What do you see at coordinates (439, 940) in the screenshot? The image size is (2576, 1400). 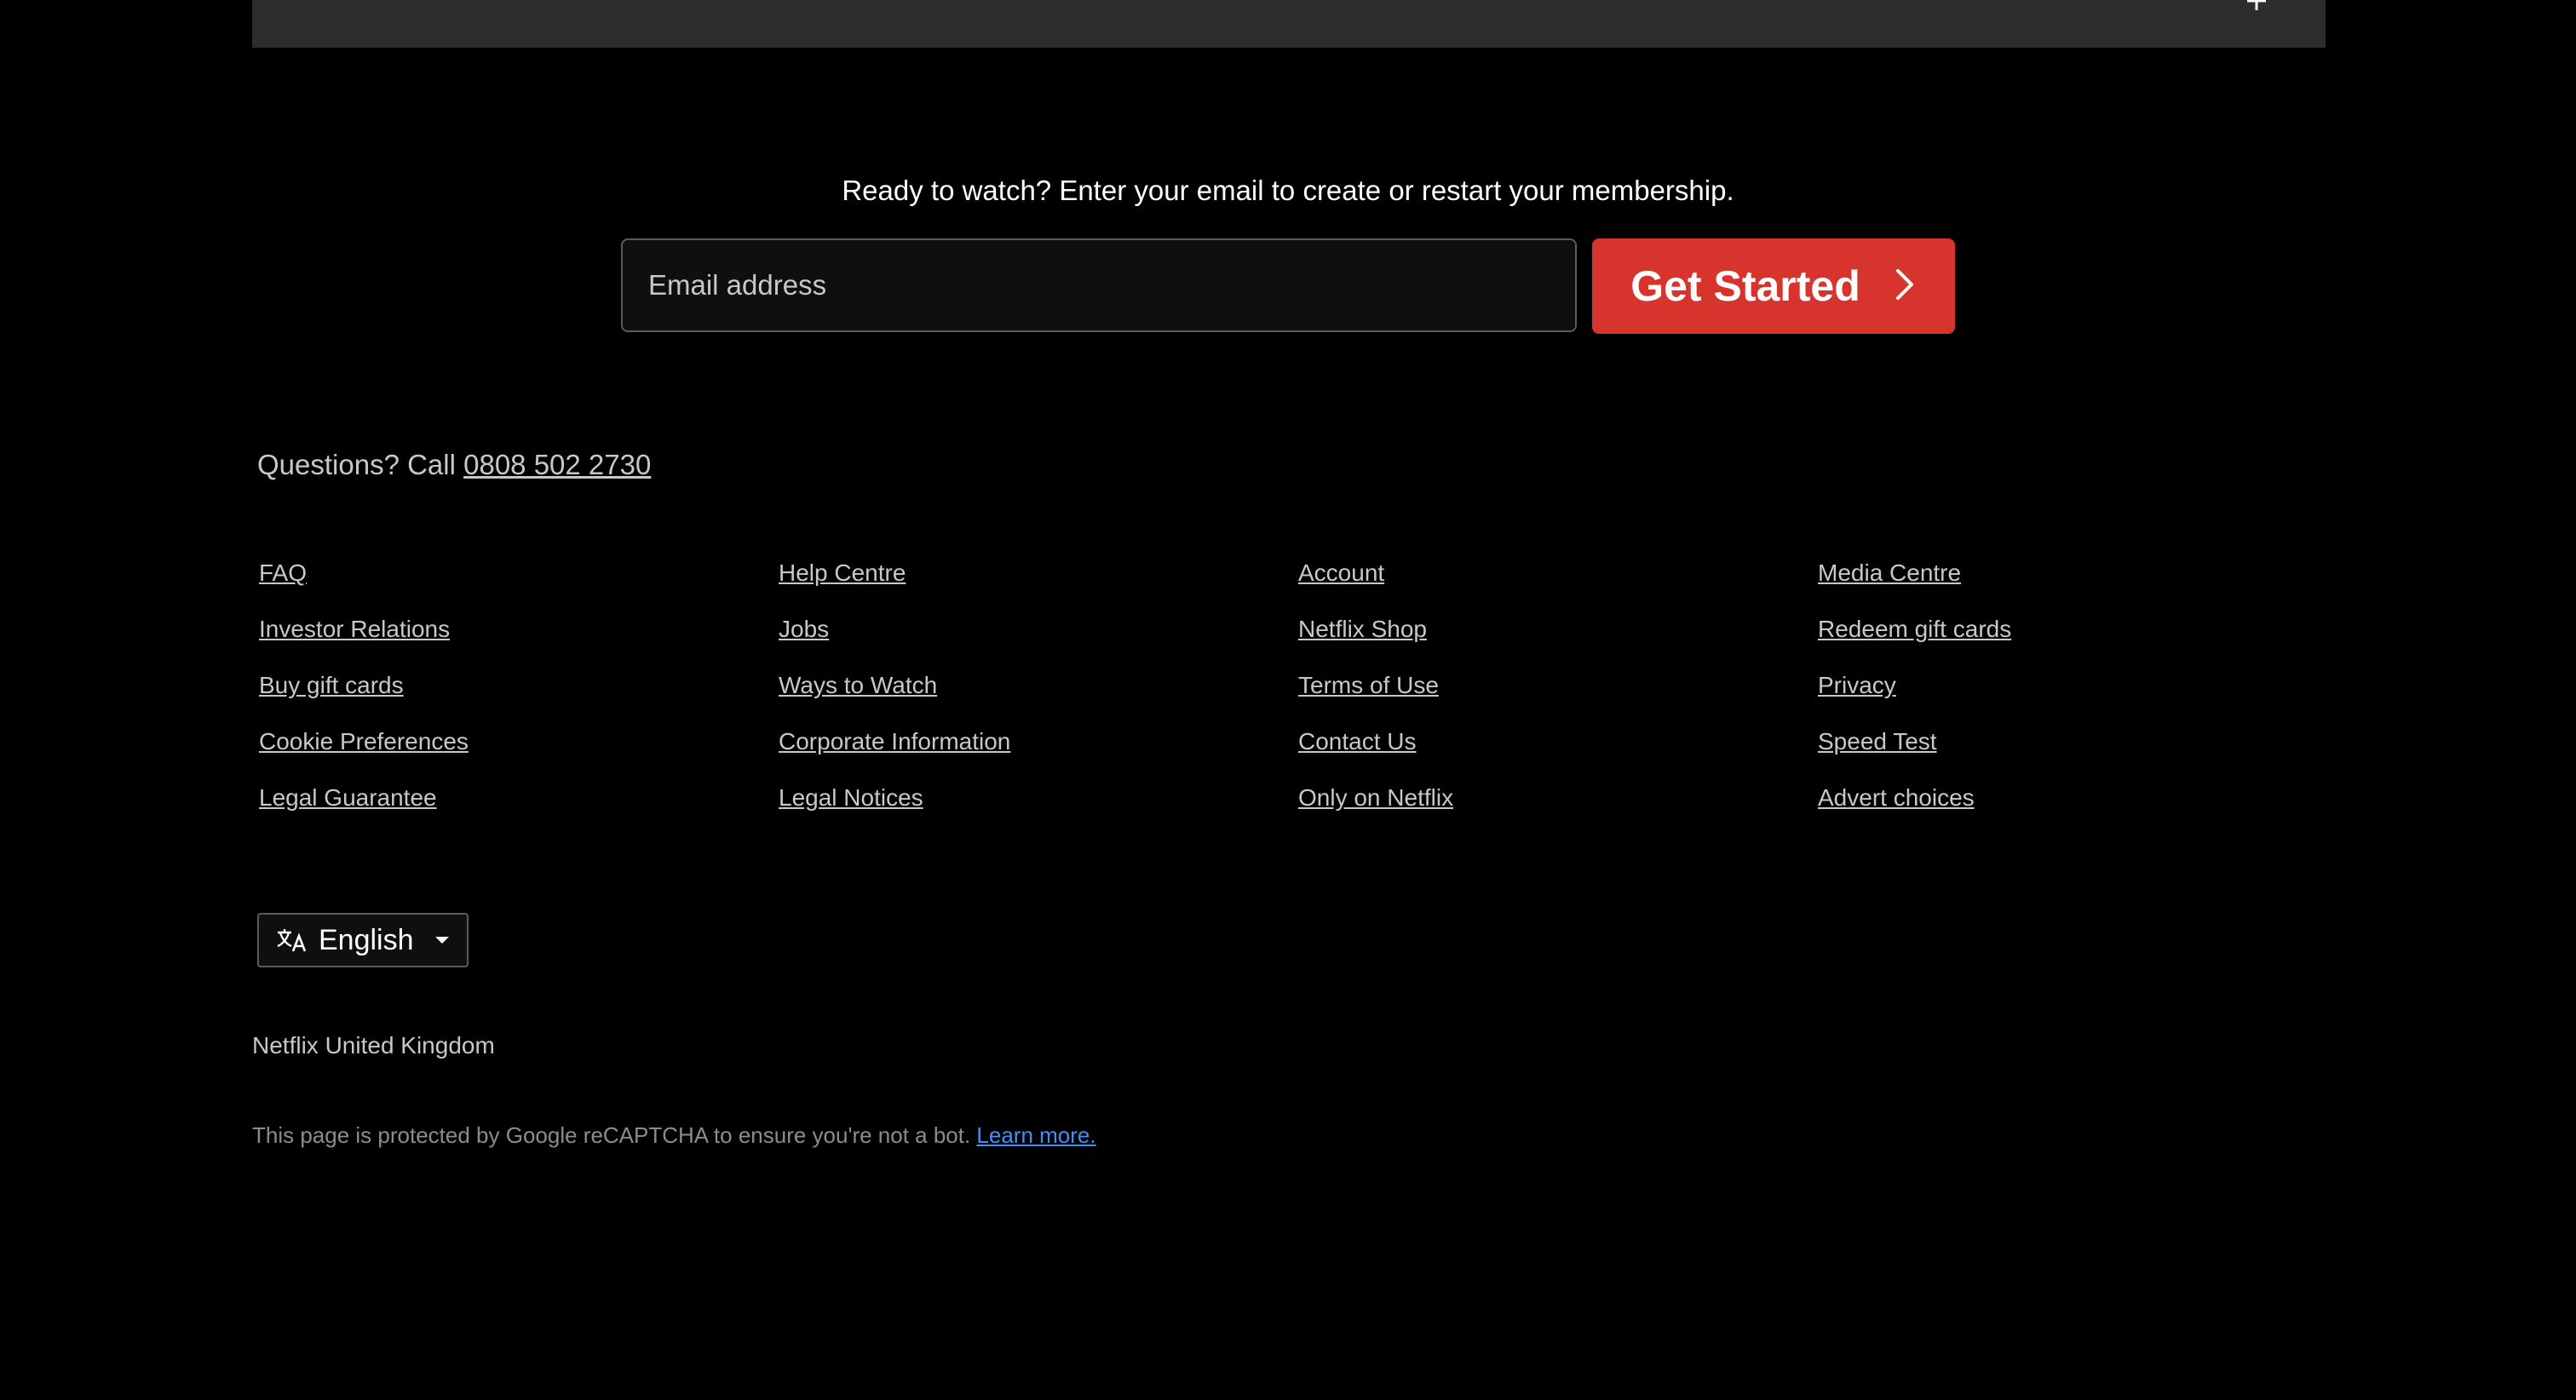 I see `caret-down-icon` at bounding box center [439, 940].